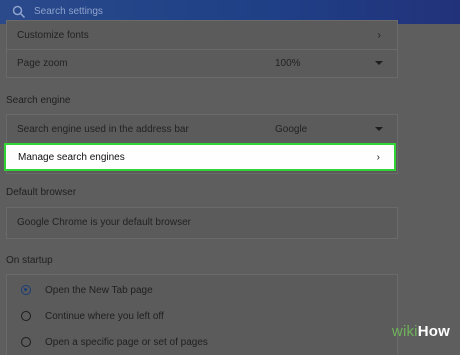 The width and height of the screenshot is (460, 355). I want to click on option-continue-label: Continue where you left off, so click(104, 316).